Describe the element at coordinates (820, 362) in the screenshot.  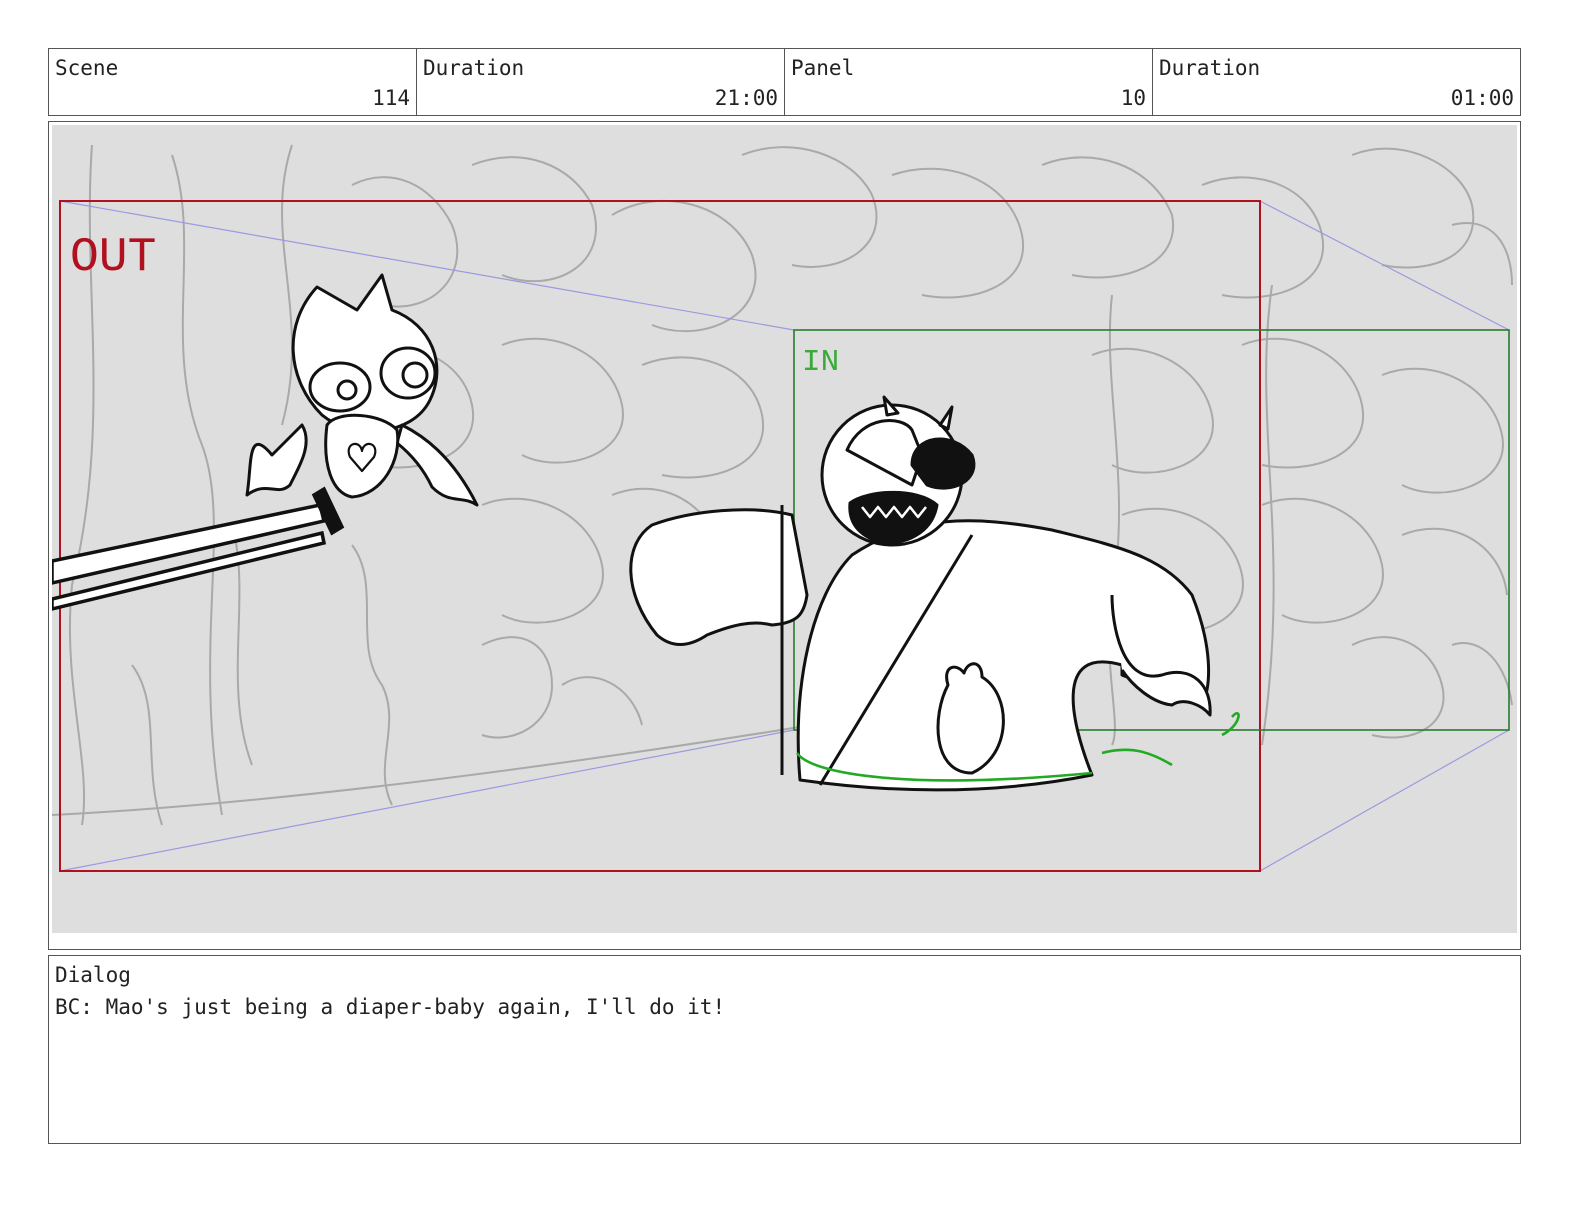
I see `in-frame-label: IN` at that location.